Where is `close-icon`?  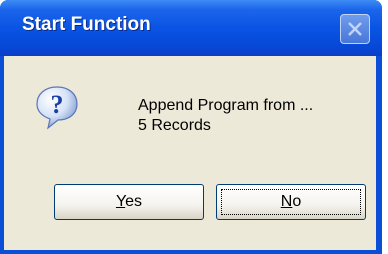 close-icon is located at coordinates (355, 29).